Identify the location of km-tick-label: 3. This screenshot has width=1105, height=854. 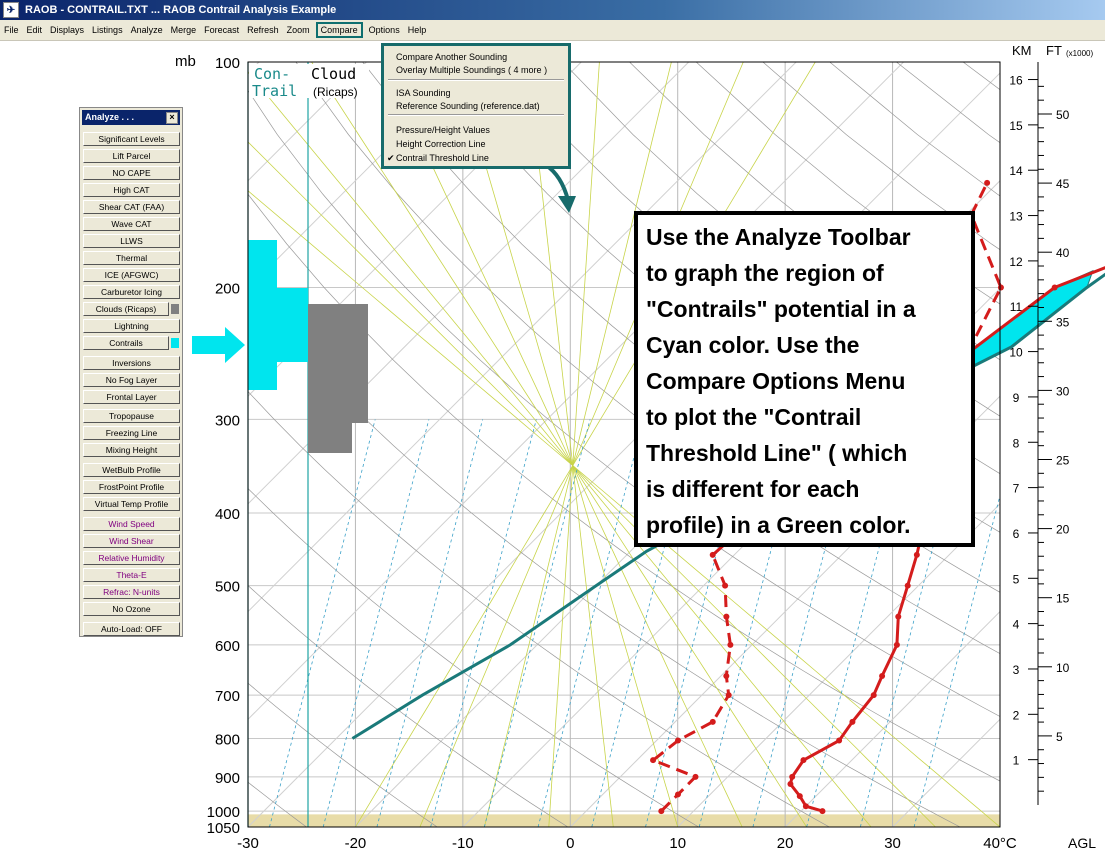
(1016, 670).